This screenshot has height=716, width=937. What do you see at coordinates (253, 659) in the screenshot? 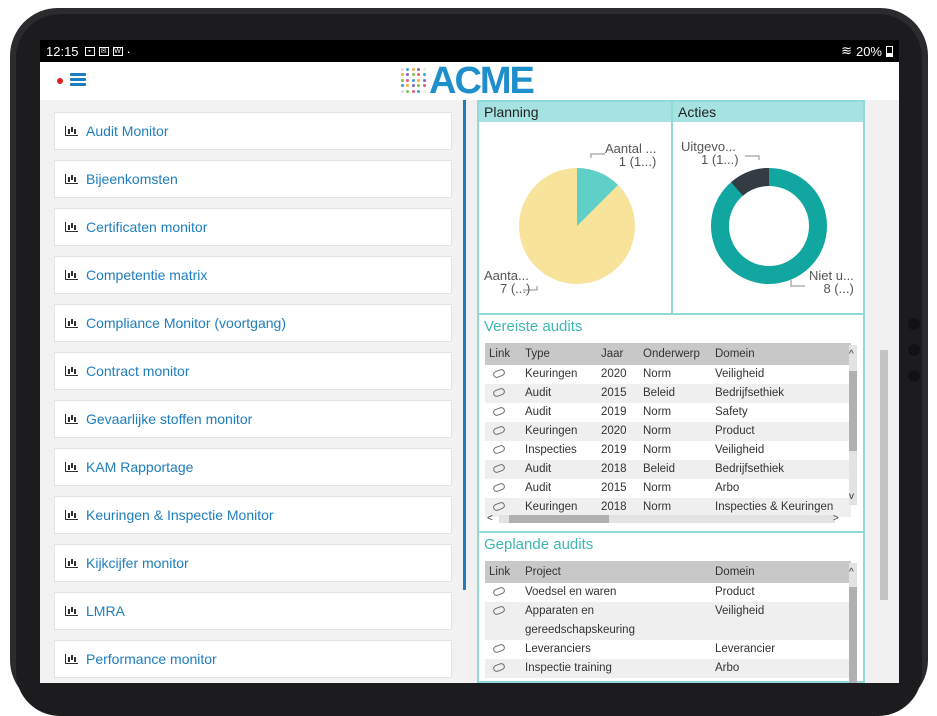
I see `sidebar-item: Performance monitor` at bounding box center [253, 659].